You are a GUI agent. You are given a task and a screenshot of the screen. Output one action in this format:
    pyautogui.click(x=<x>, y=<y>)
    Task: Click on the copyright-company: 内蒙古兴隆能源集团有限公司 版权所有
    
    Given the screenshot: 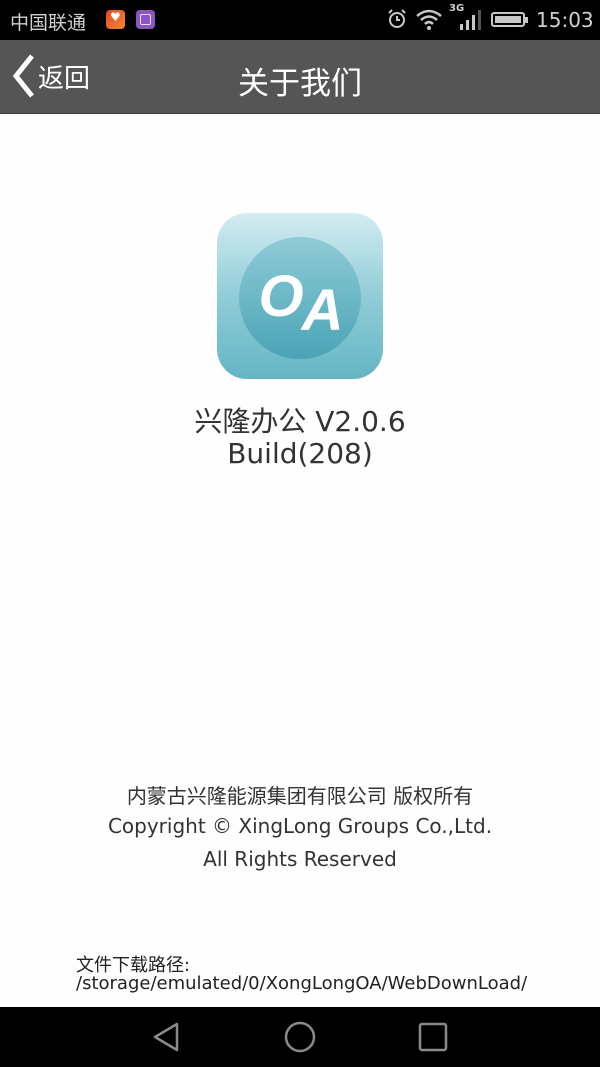 What is the action you would take?
    pyautogui.click(x=300, y=796)
    